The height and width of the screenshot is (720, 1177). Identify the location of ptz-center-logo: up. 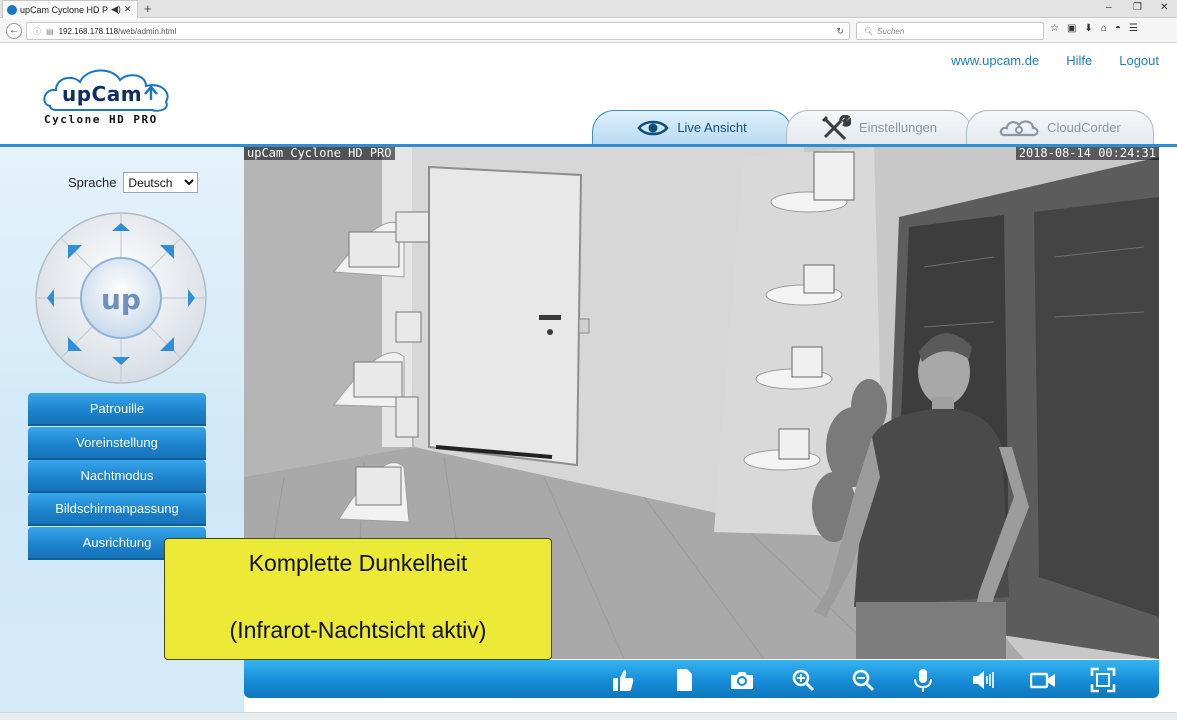
(121, 299).